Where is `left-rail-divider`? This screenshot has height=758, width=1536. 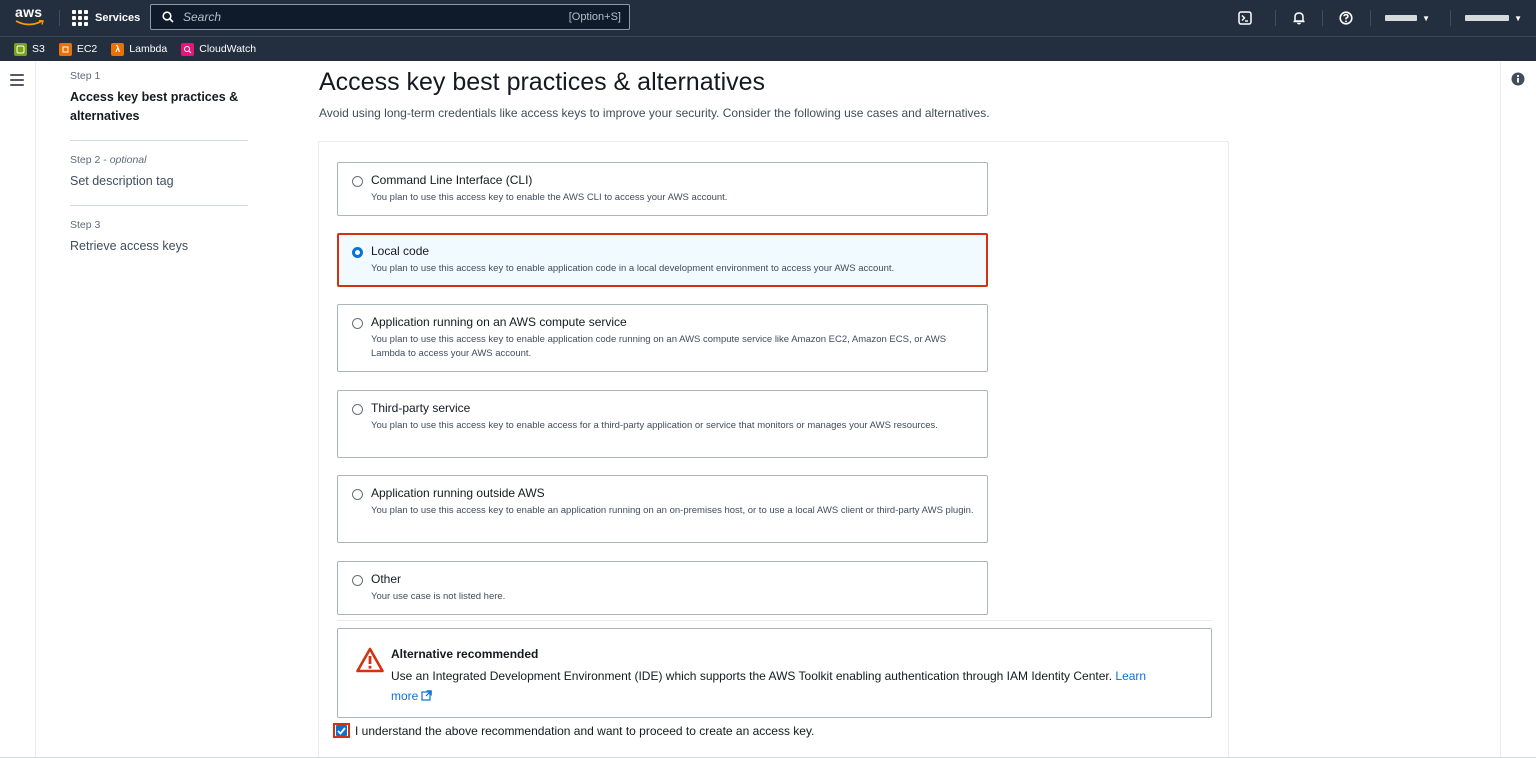 left-rail-divider is located at coordinates (35, 410).